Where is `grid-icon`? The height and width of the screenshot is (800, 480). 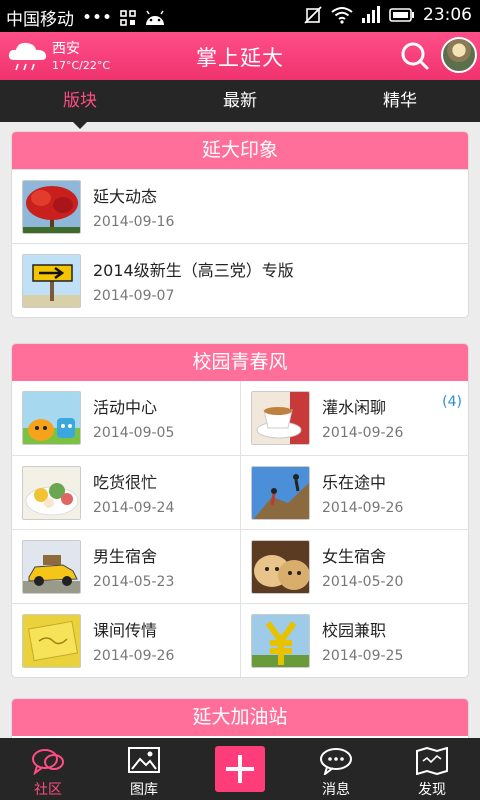
grid-icon is located at coordinates (128, 17).